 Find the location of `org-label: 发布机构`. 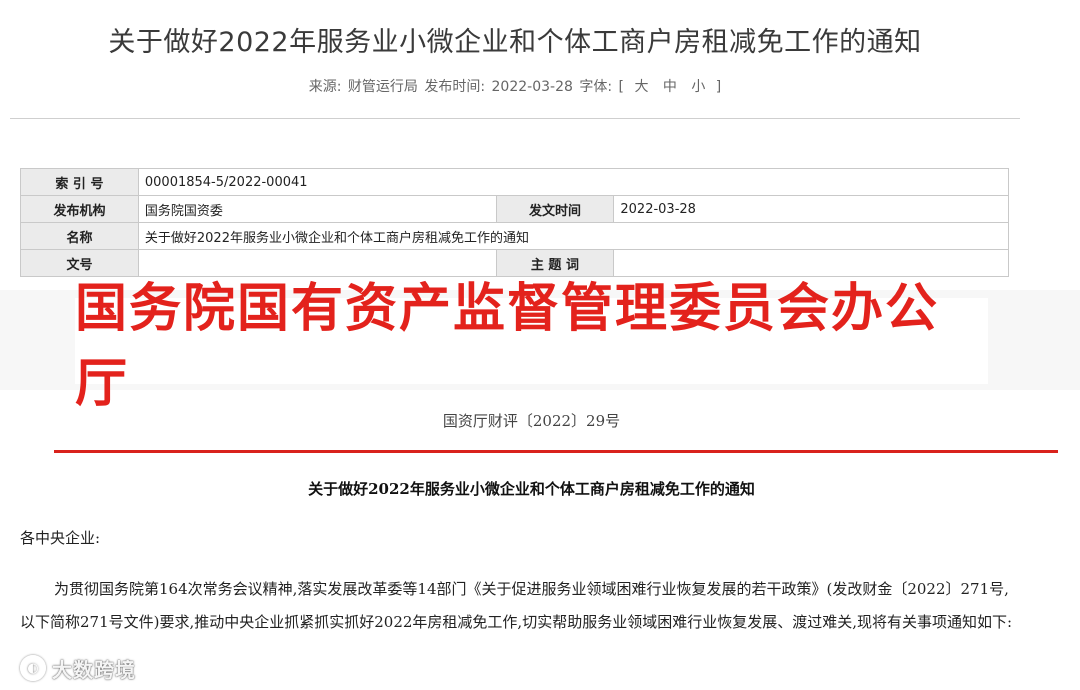

org-label: 发布机构 is located at coordinates (79, 209).